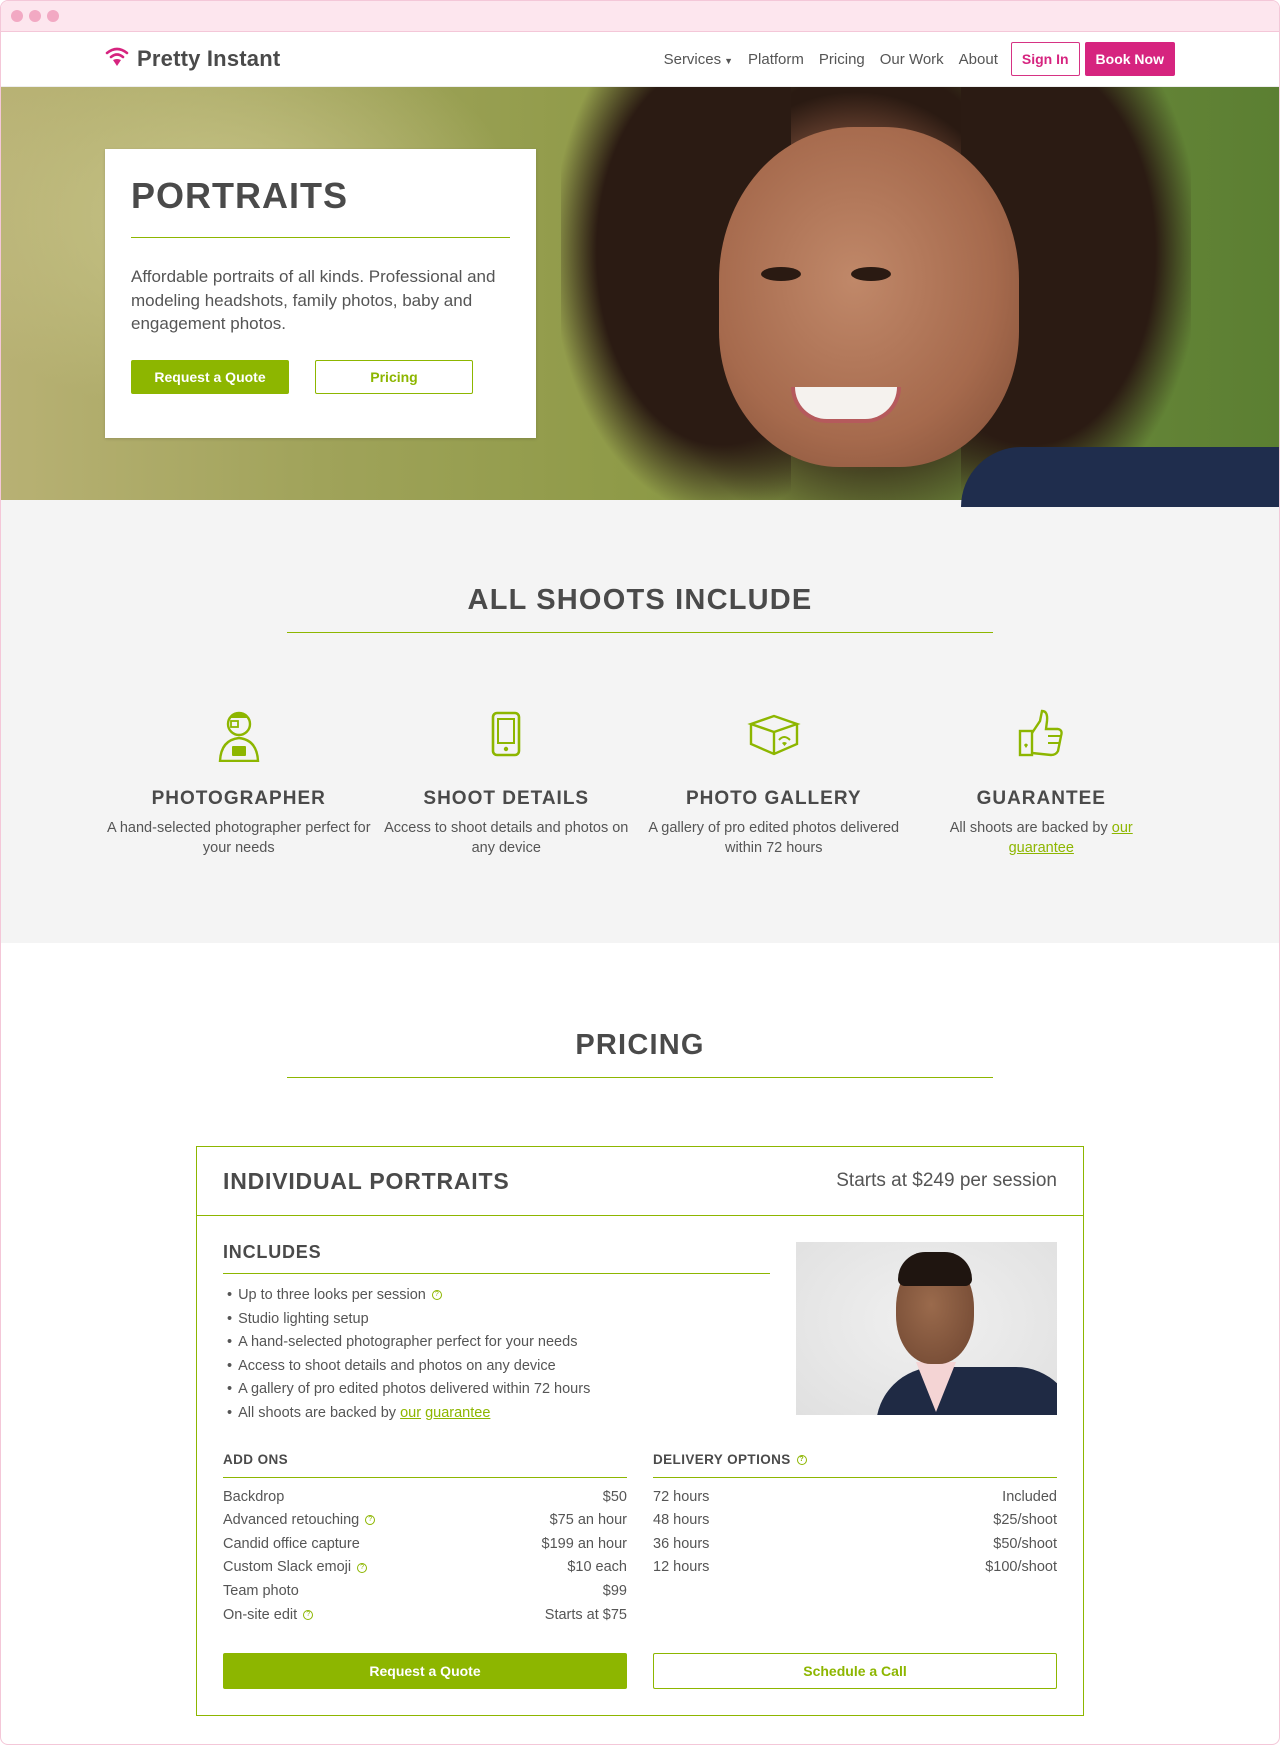 The height and width of the screenshot is (1745, 1280). I want to click on nav-our-work: Our Work, so click(912, 59).